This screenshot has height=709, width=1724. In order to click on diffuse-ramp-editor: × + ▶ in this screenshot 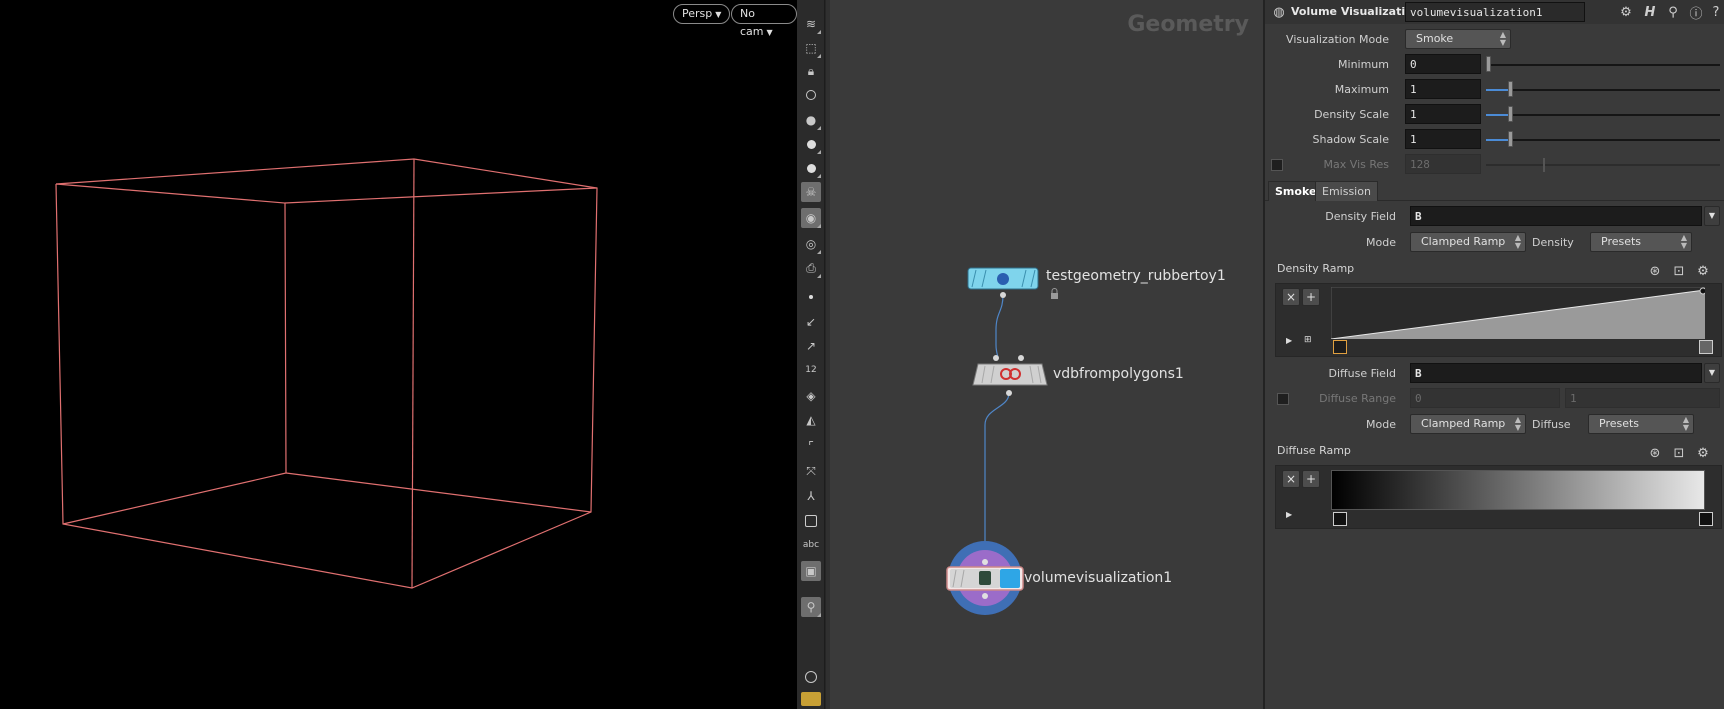, I will do `click(1498, 497)`.